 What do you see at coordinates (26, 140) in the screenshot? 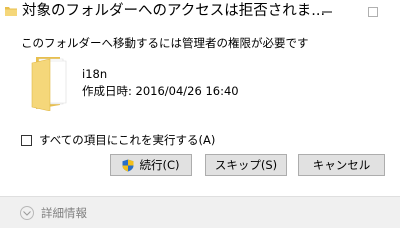
I see `apply-to-all-checkbox` at bounding box center [26, 140].